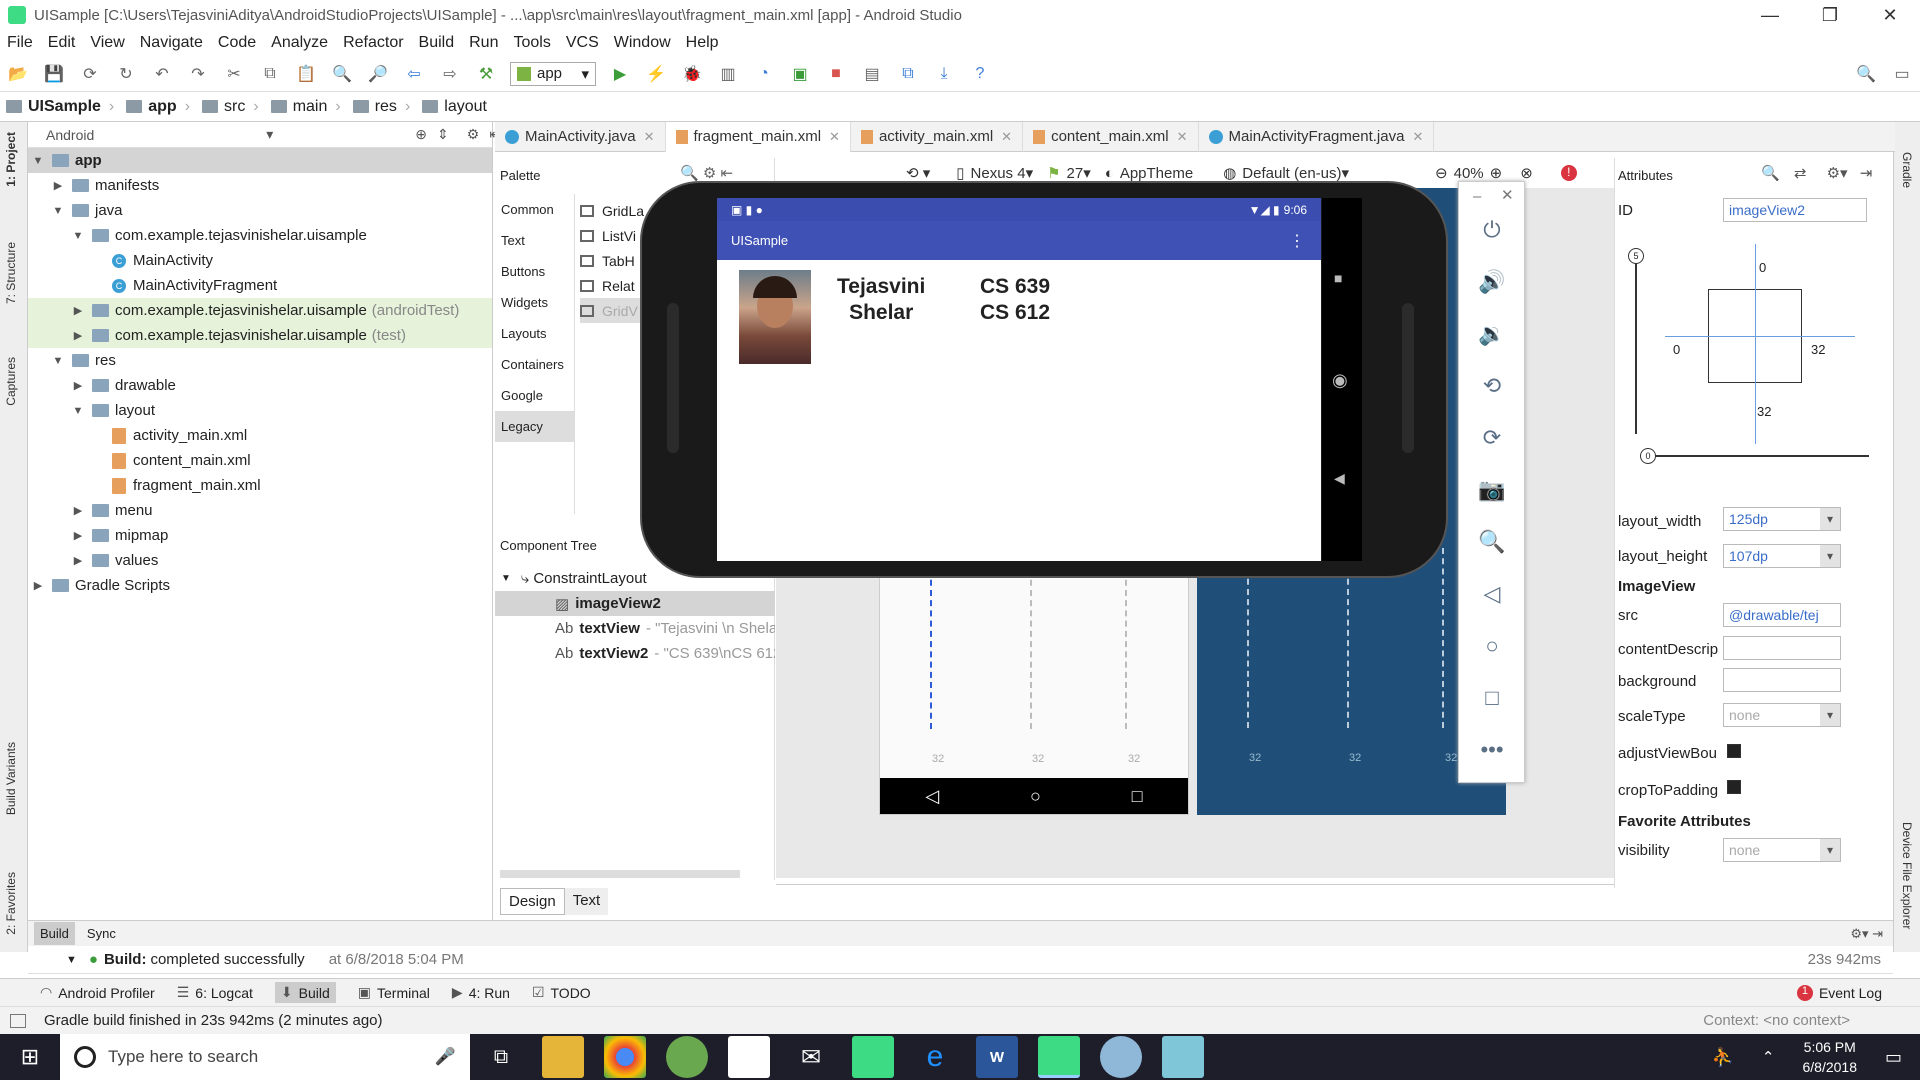 This screenshot has width=1920, height=1080. What do you see at coordinates (643, 43) in the screenshot?
I see `menu-window: Window` at bounding box center [643, 43].